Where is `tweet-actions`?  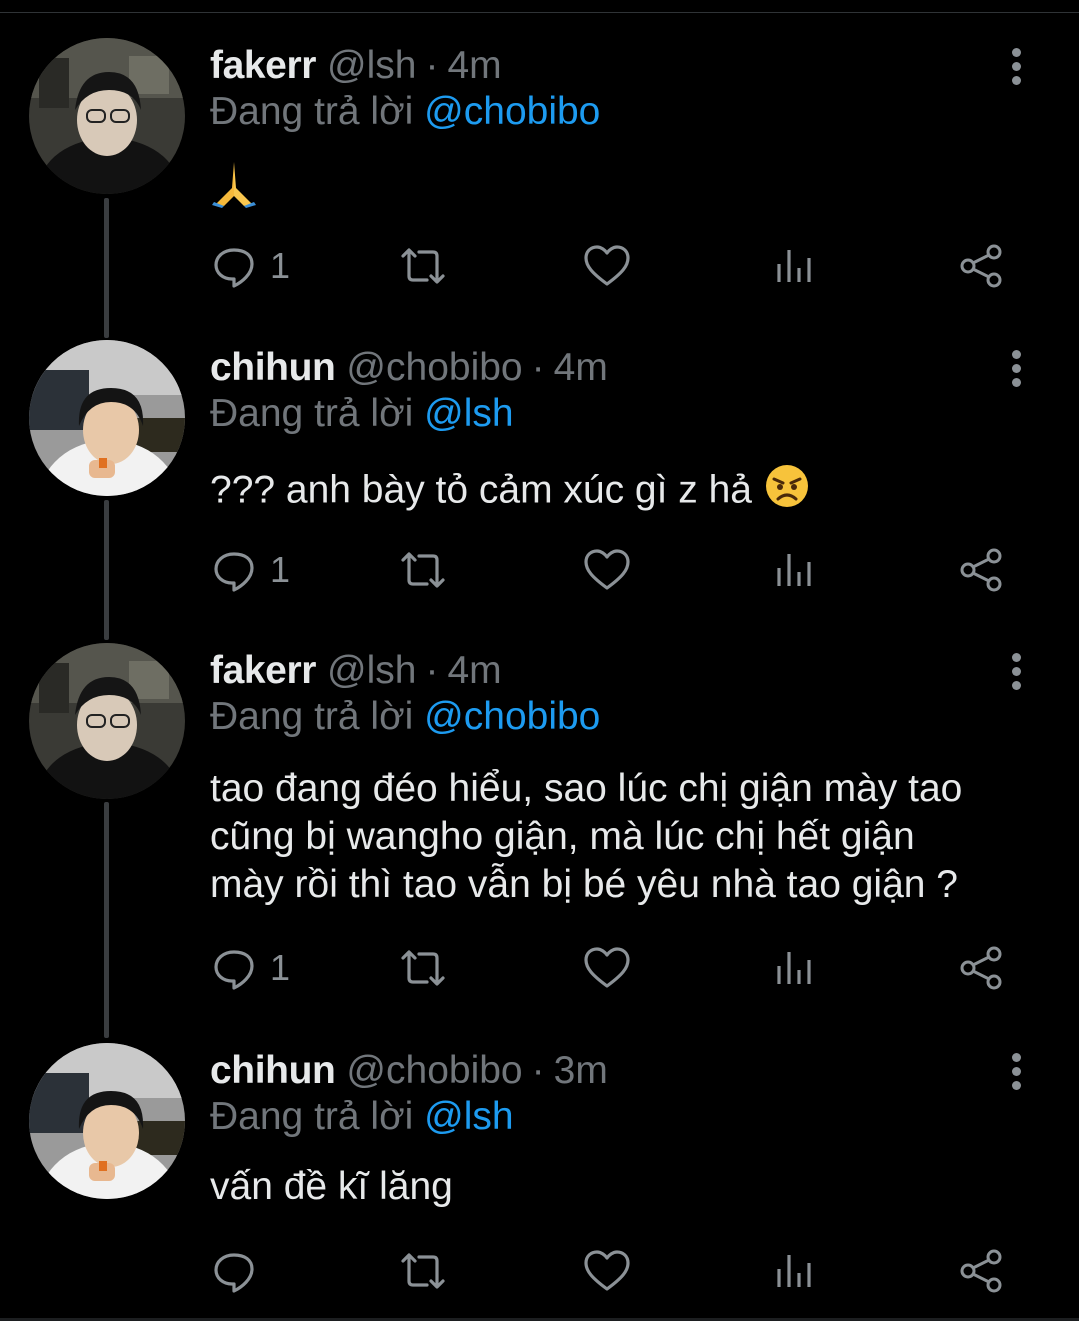 tweet-actions is located at coordinates (615, 1271).